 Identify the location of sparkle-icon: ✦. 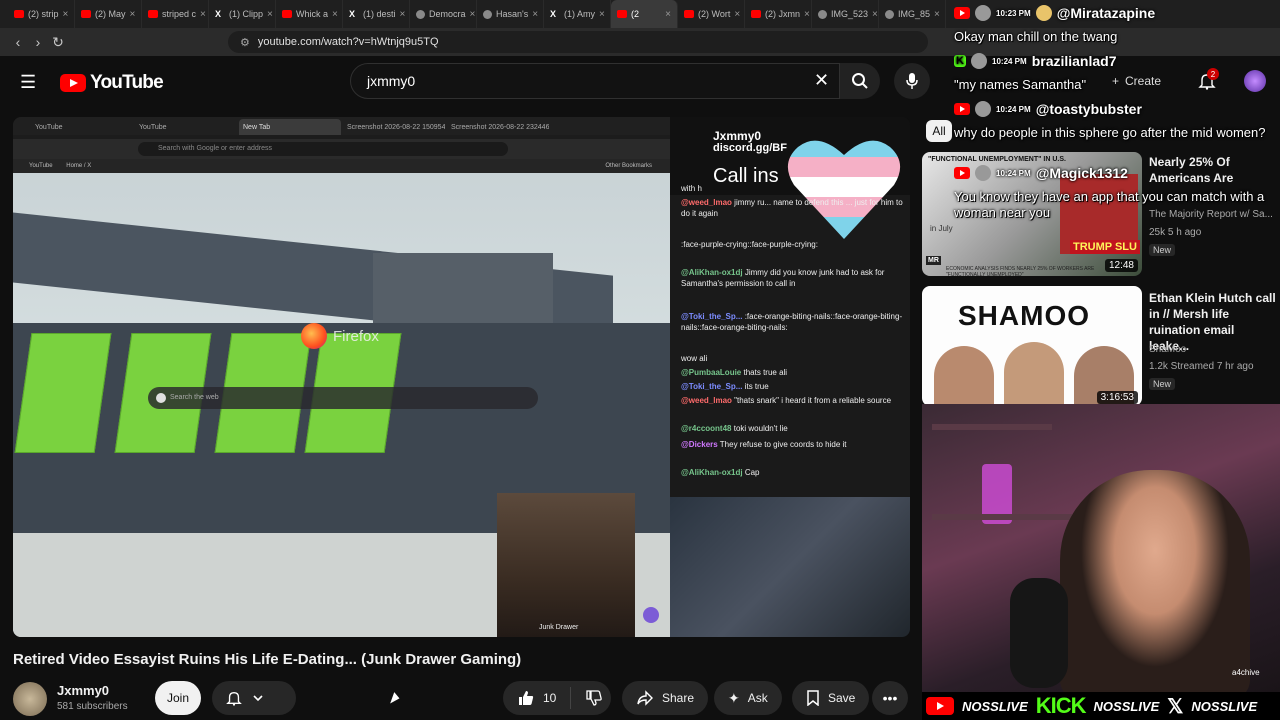
(734, 697).